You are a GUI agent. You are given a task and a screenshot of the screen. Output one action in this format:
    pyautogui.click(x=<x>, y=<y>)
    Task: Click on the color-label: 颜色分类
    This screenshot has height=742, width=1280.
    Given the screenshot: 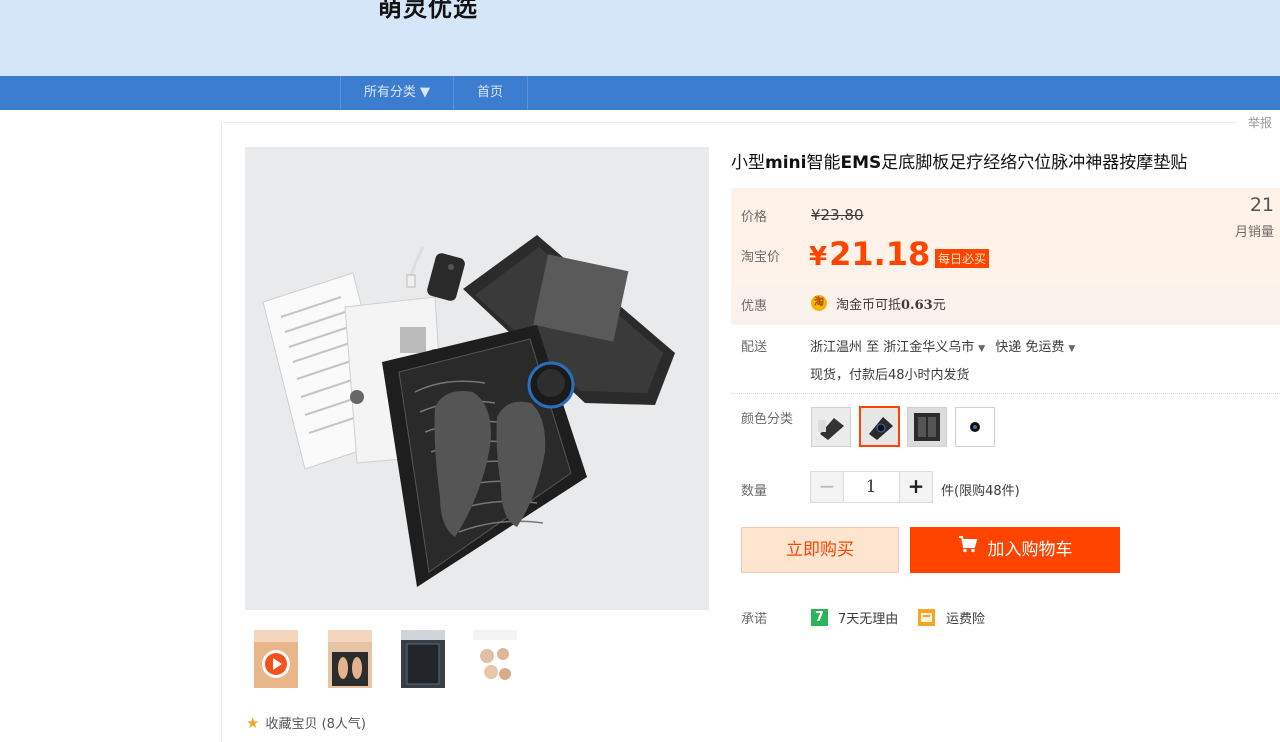 What is the action you would take?
    pyautogui.click(x=767, y=419)
    